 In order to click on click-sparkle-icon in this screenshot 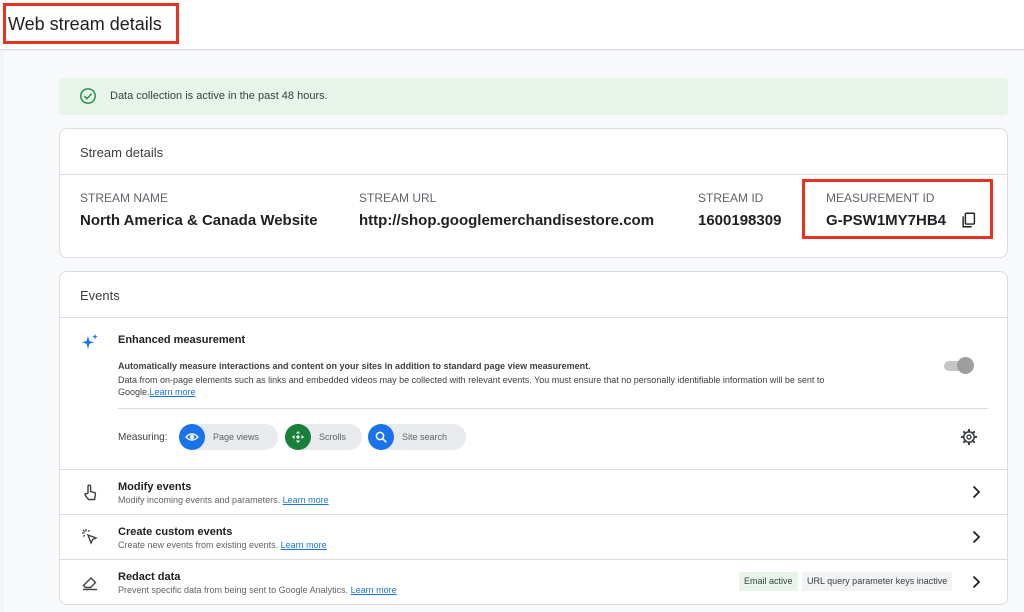, I will do `click(90, 537)`.